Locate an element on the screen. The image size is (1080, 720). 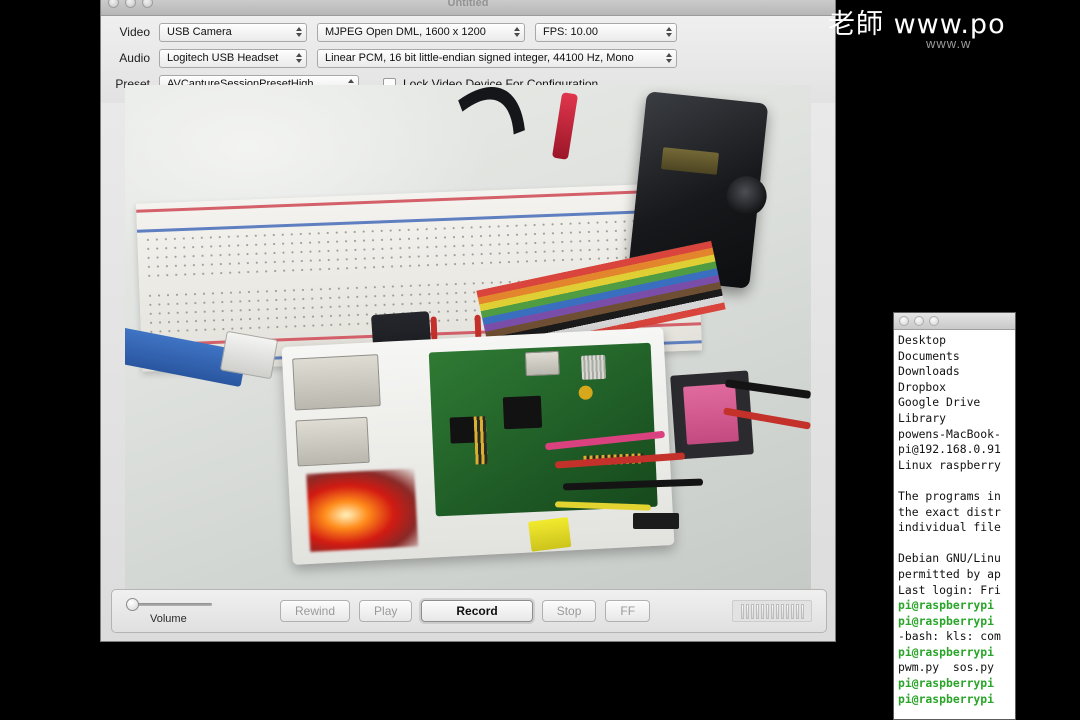
volume-slider-track is located at coordinates (172, 604).